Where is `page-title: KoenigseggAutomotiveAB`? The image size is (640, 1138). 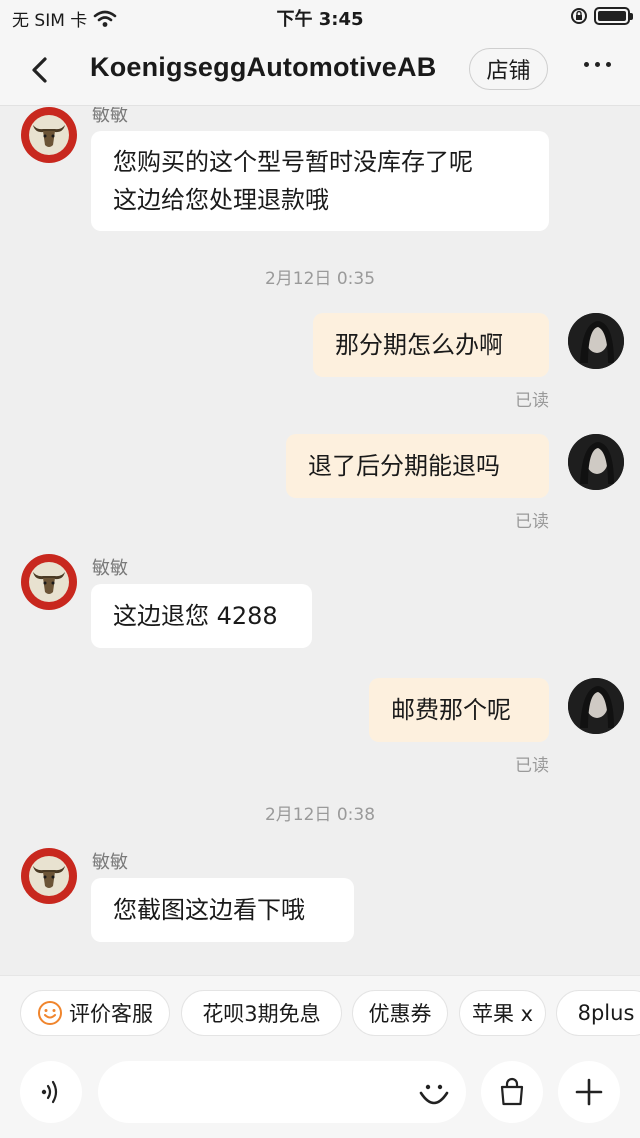 page-title: KoenigseggAutomotiveAB is located at coordinates (263, 67).